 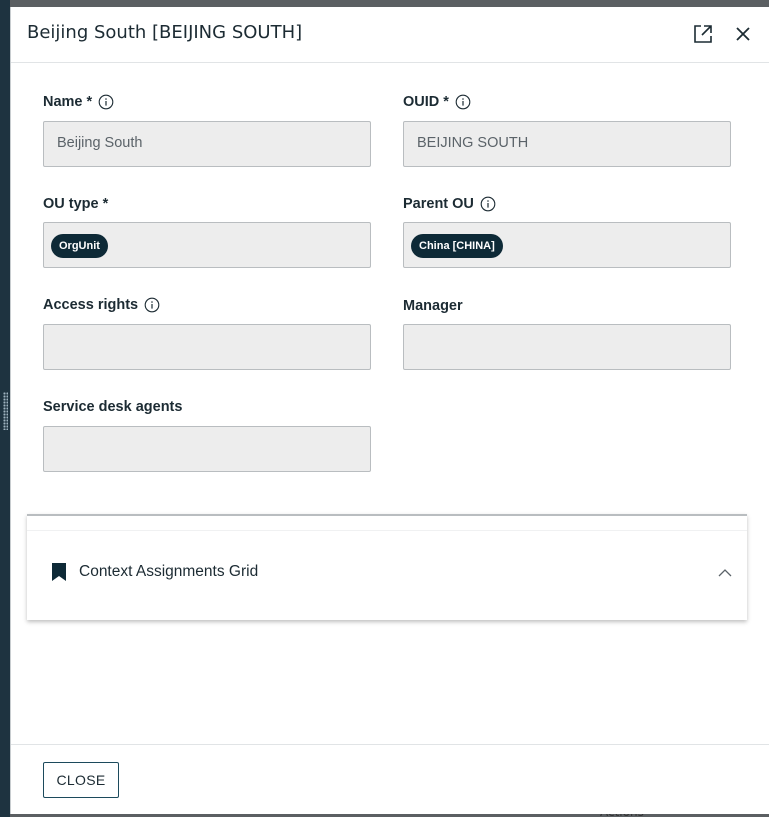 What do you see at coordinates (390, 35) in the screenshot?
I see `dialog-header: Beijing South [BEIJING SOUTH]` at bounding box center [390, 35].